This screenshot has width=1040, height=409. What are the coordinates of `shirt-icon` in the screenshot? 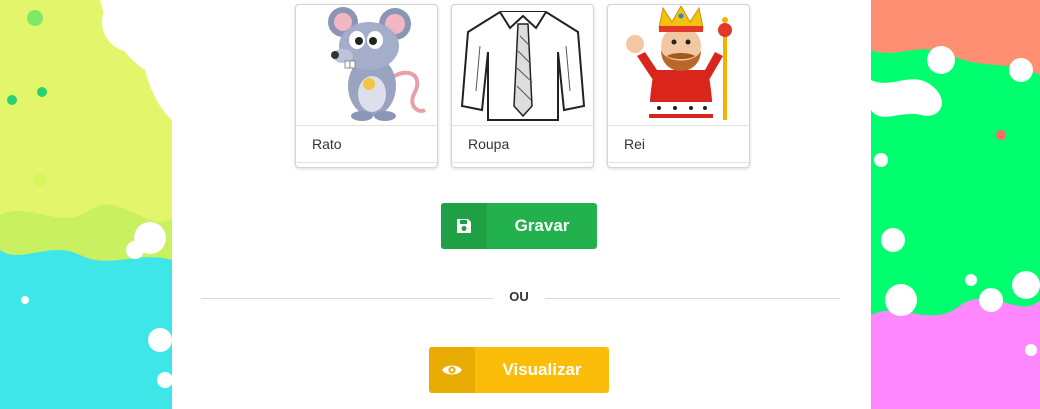 It's located at (522, 66).